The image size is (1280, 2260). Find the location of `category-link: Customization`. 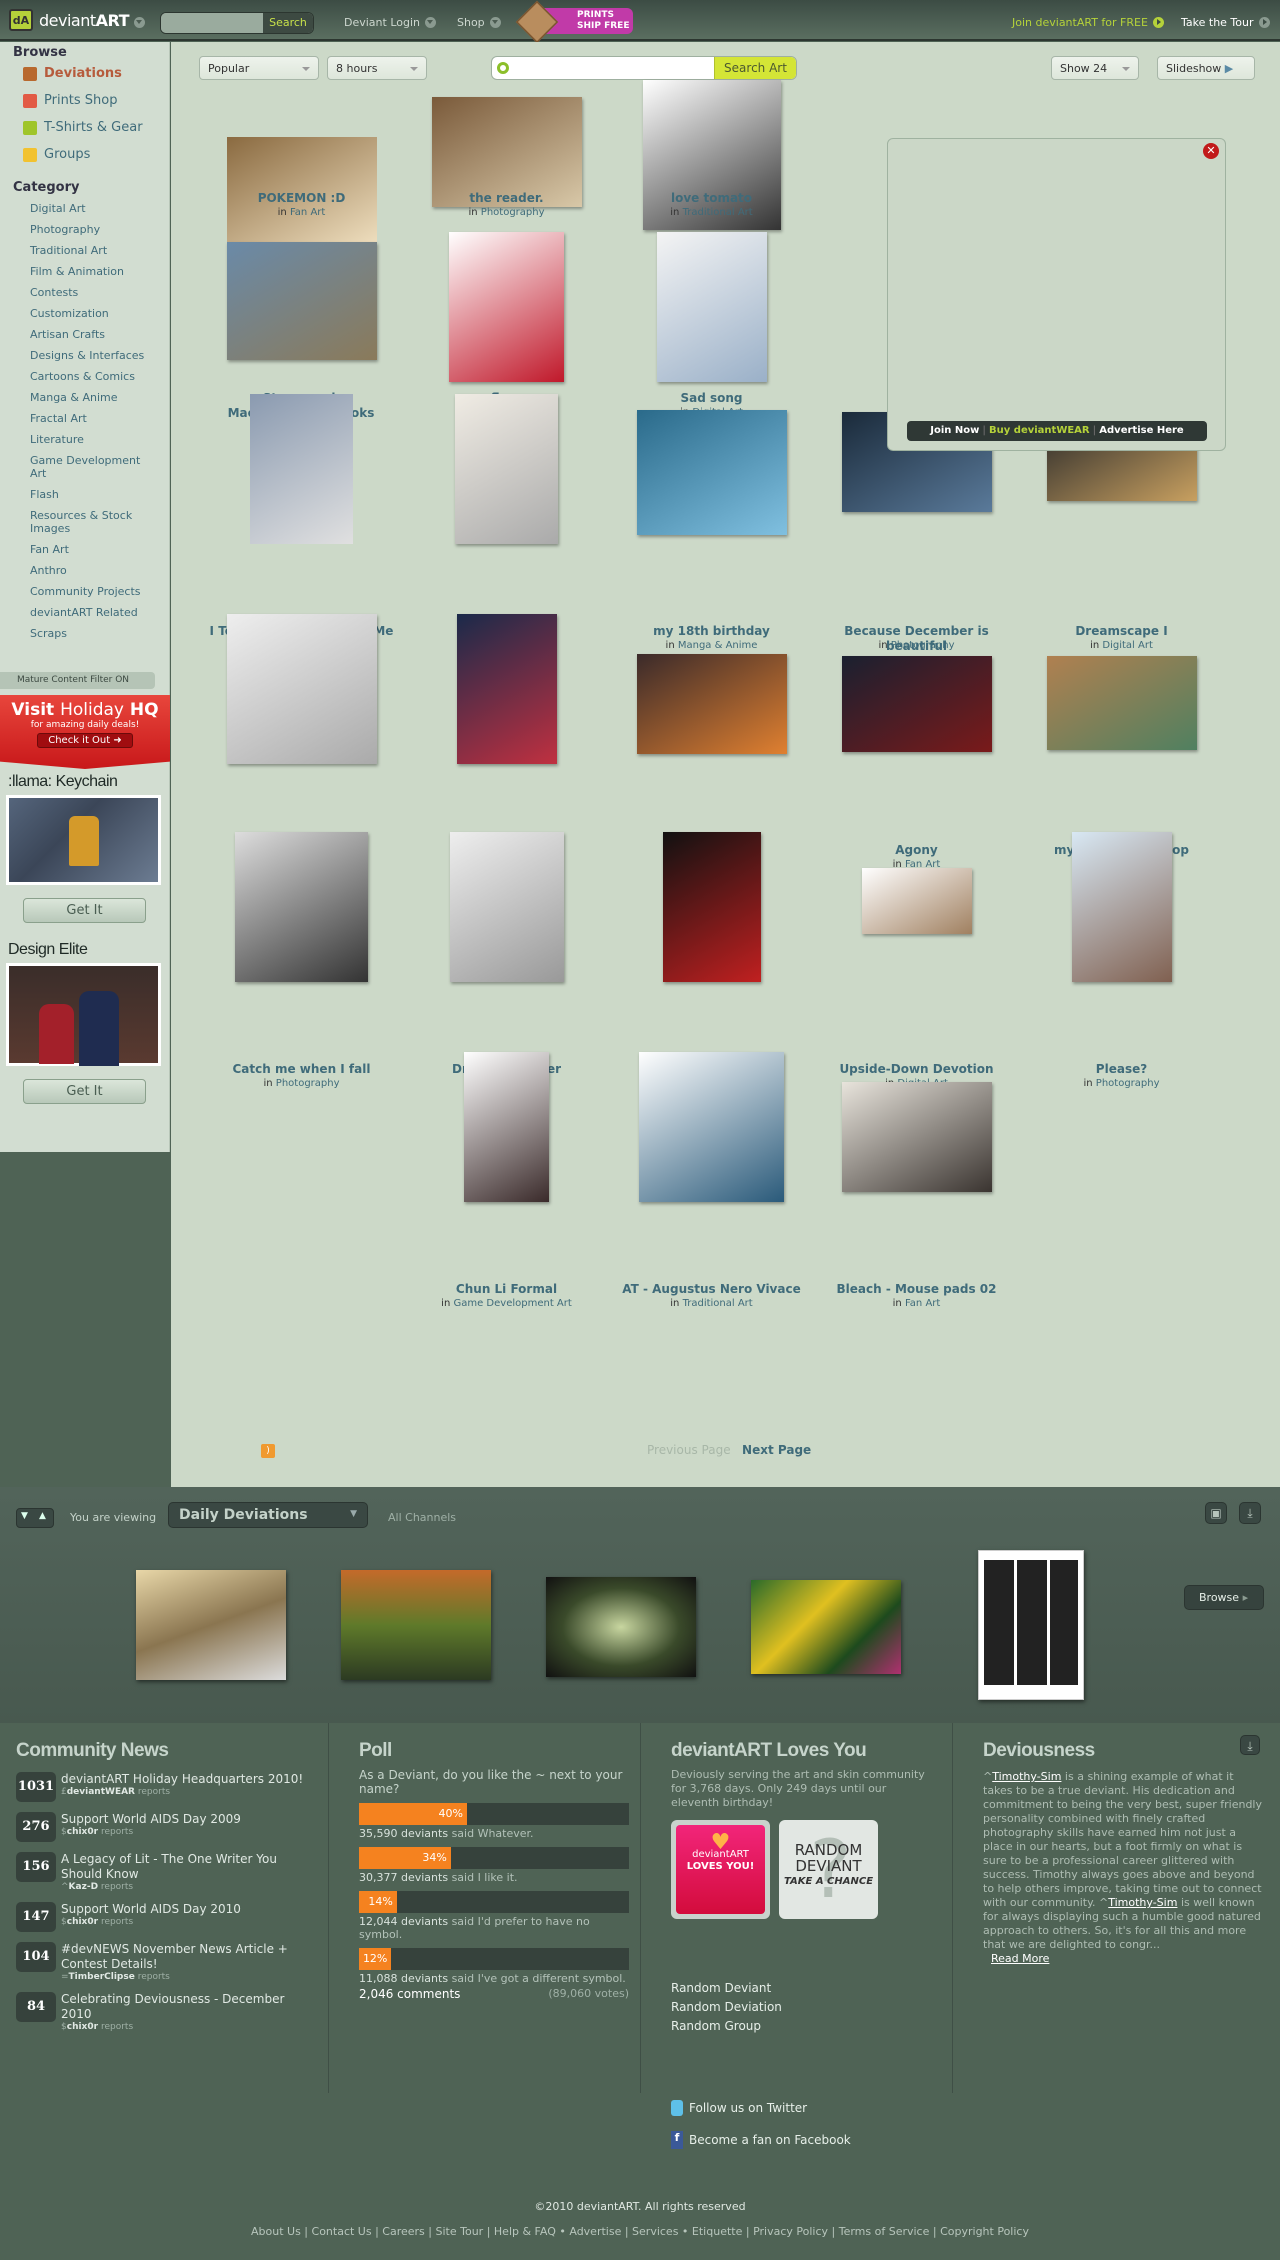

category-link: Customization is located at coordinates (75, 313).